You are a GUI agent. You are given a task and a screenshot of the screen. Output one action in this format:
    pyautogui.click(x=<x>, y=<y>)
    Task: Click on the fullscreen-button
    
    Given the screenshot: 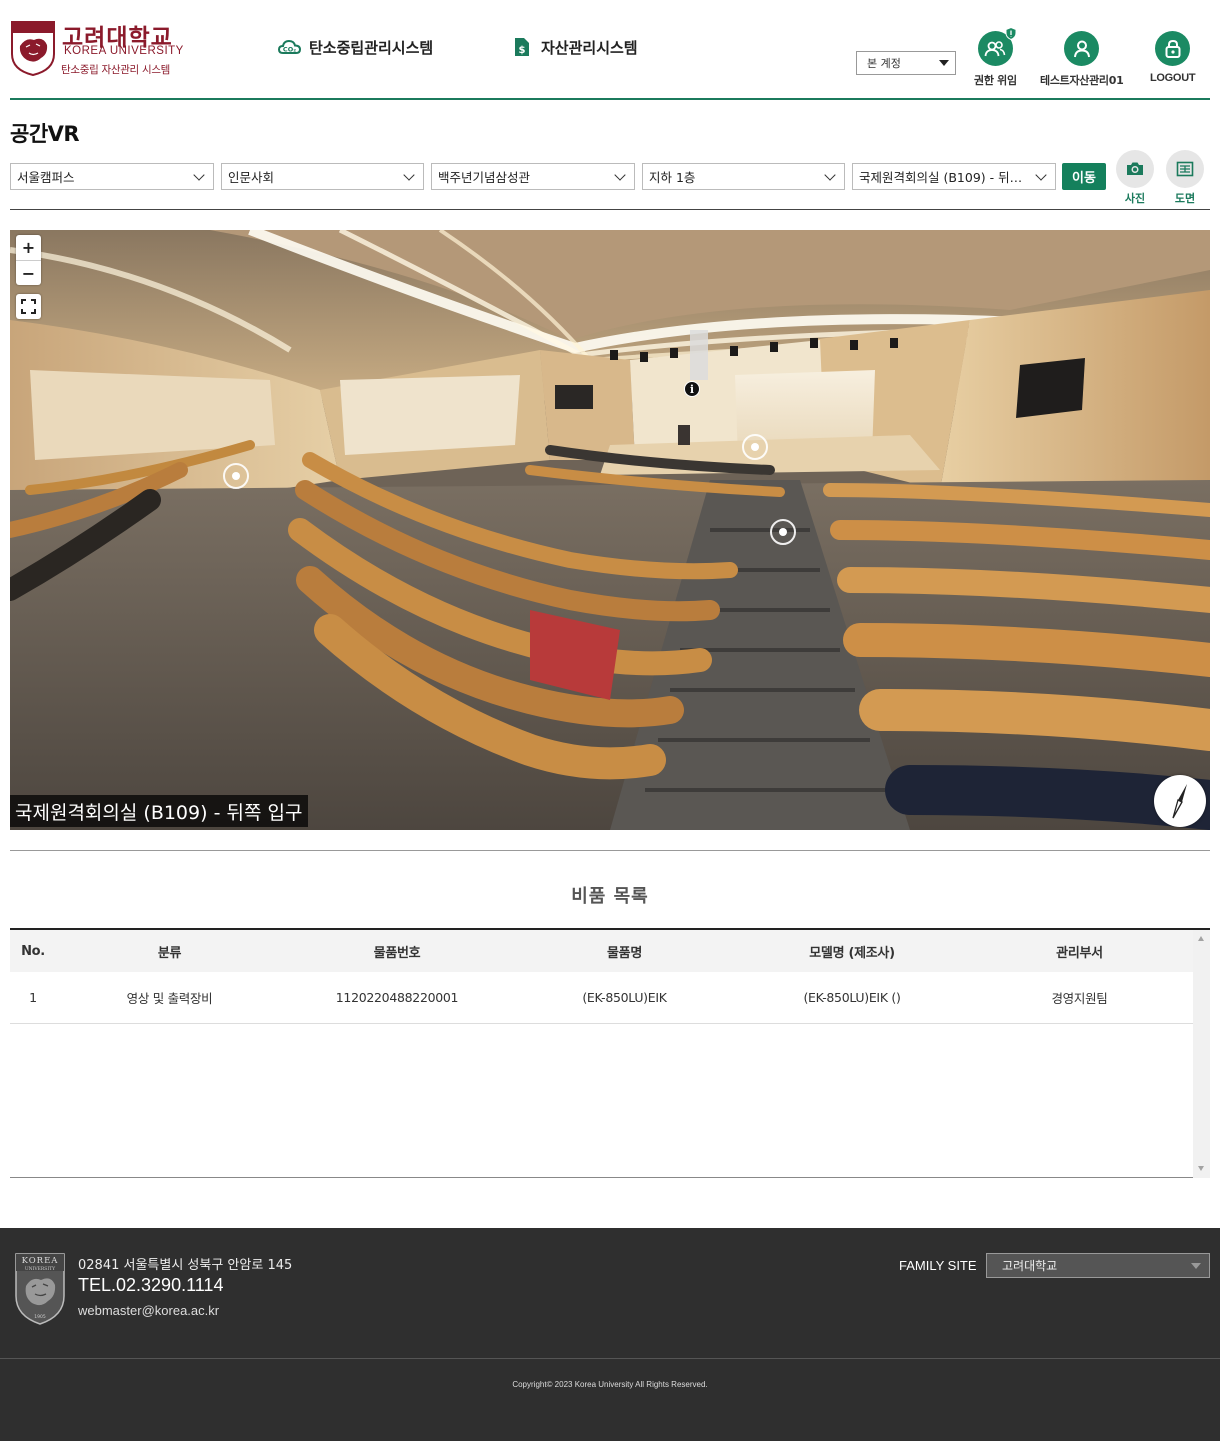 What is the action you would take?
    pyautogui.click(x=28, y=306)
    